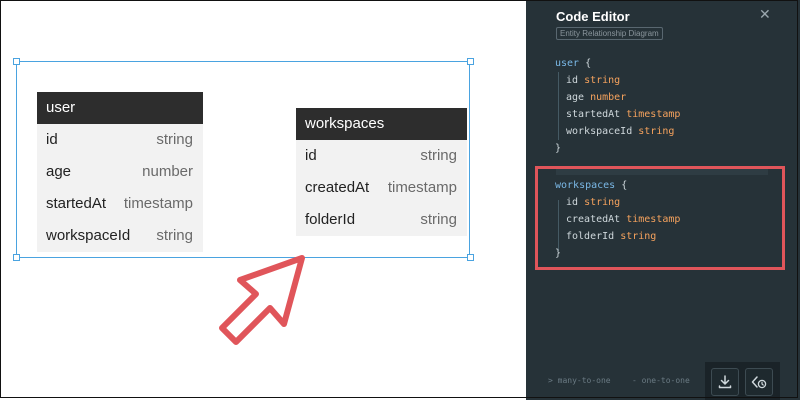 The height and width of the screenshot is (400, 800). I want to click on code-line: age number, so click(596, 97).